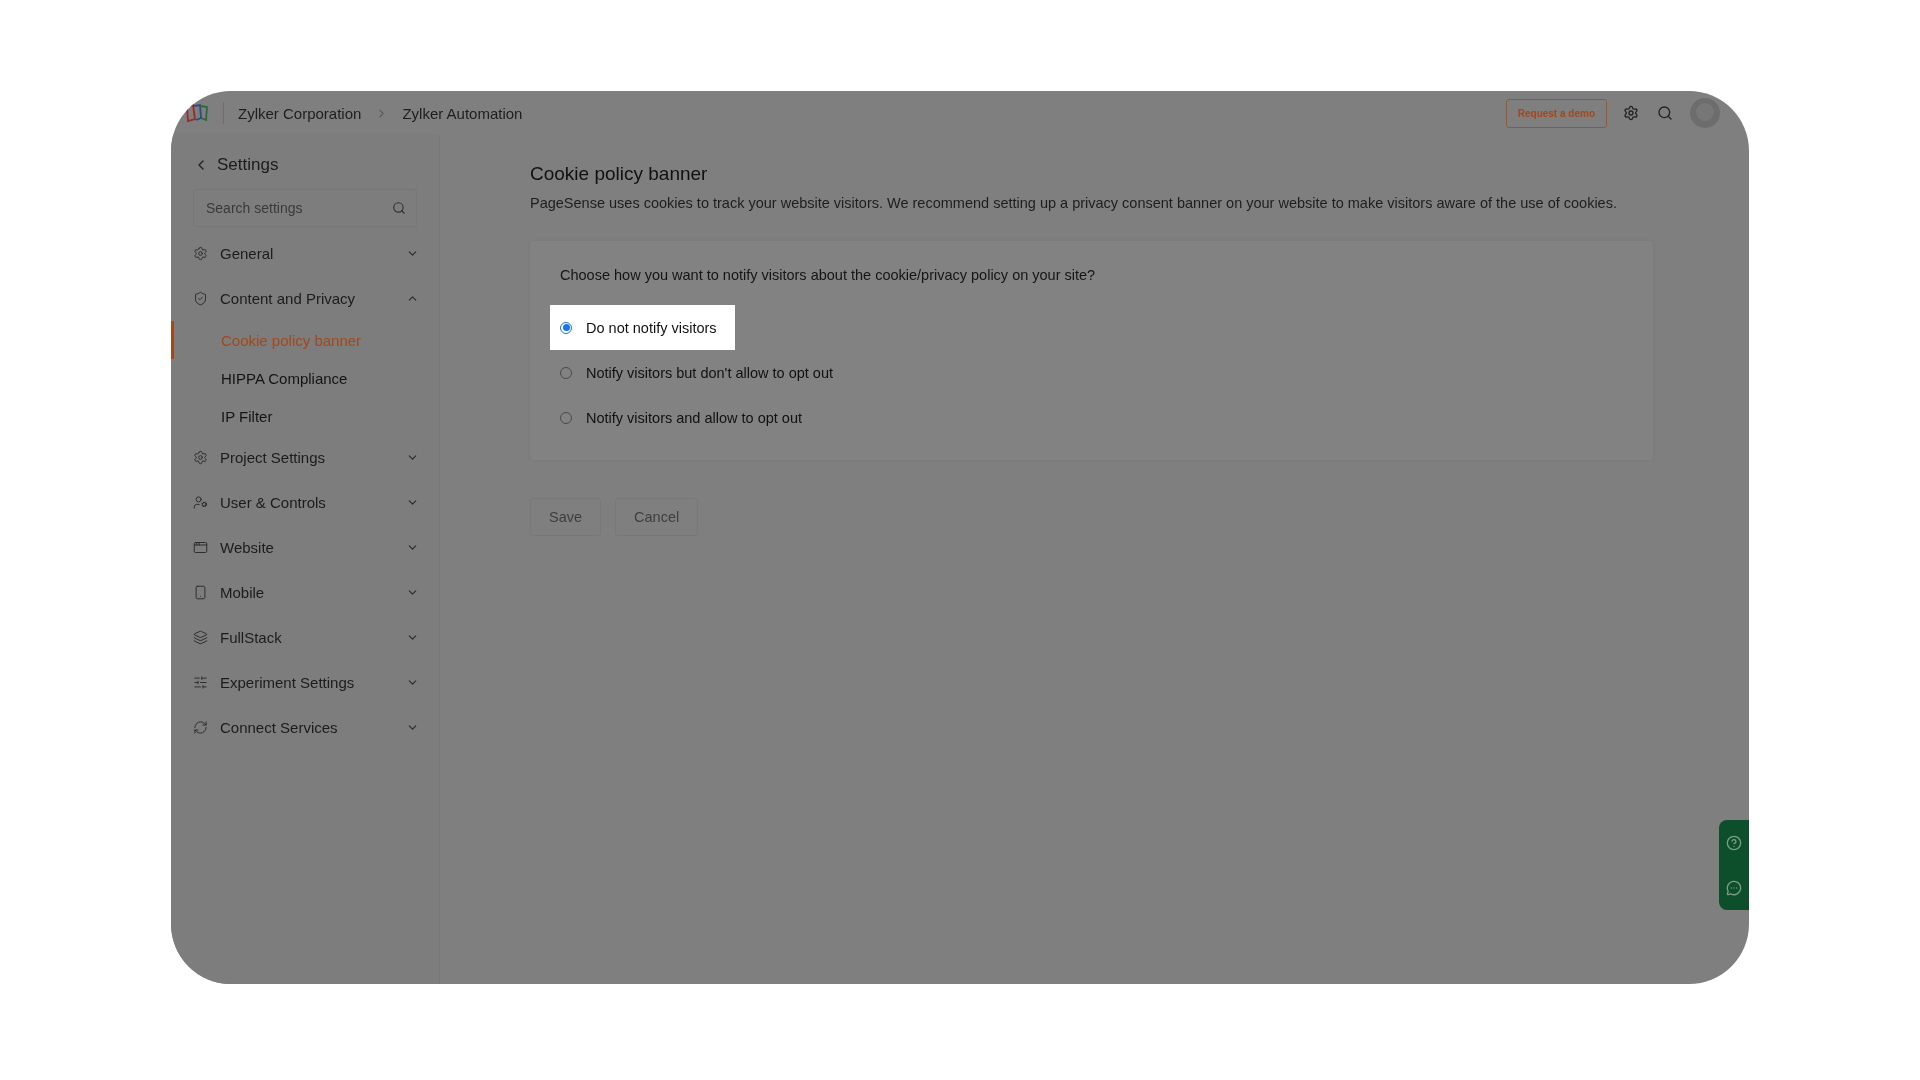 Image resolution: width=1920 pixels, height=1080 pixels. What do you see at coordinates (305, 637) in the screenshot?
I see `sidebar-section: FullStack` at bounding box center [305, 637].